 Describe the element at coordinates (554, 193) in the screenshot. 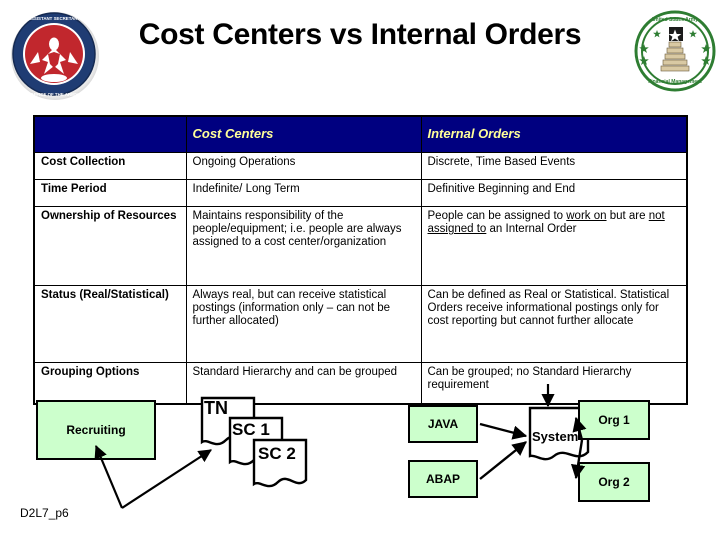

I see `cell-time-period-io: Definitive Beginning and End` at that location.